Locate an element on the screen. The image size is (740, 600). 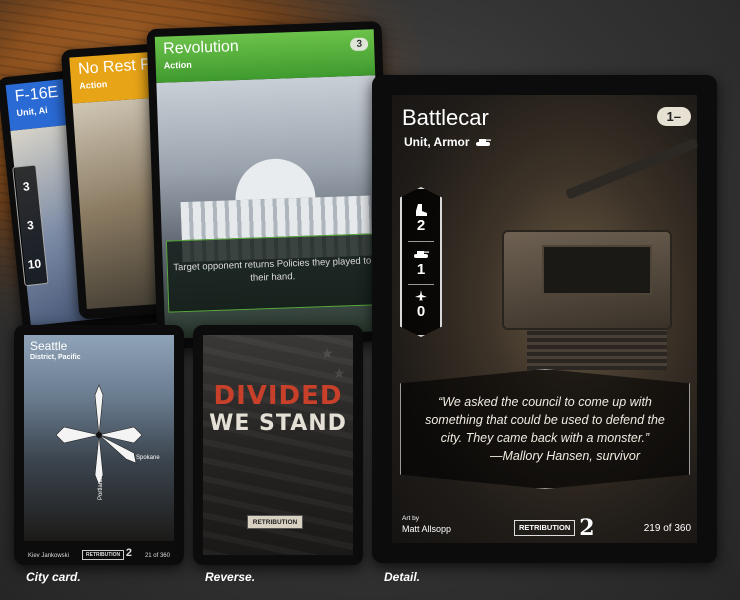
stat-armor: 1 is located at coordinates (421, 262).